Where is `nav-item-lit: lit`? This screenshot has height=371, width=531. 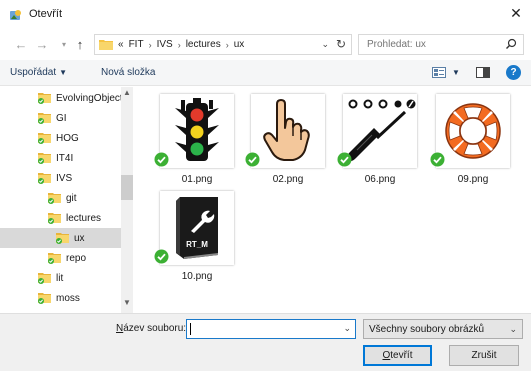
nav-item-lit: lit is located at coordinates (60, 278).